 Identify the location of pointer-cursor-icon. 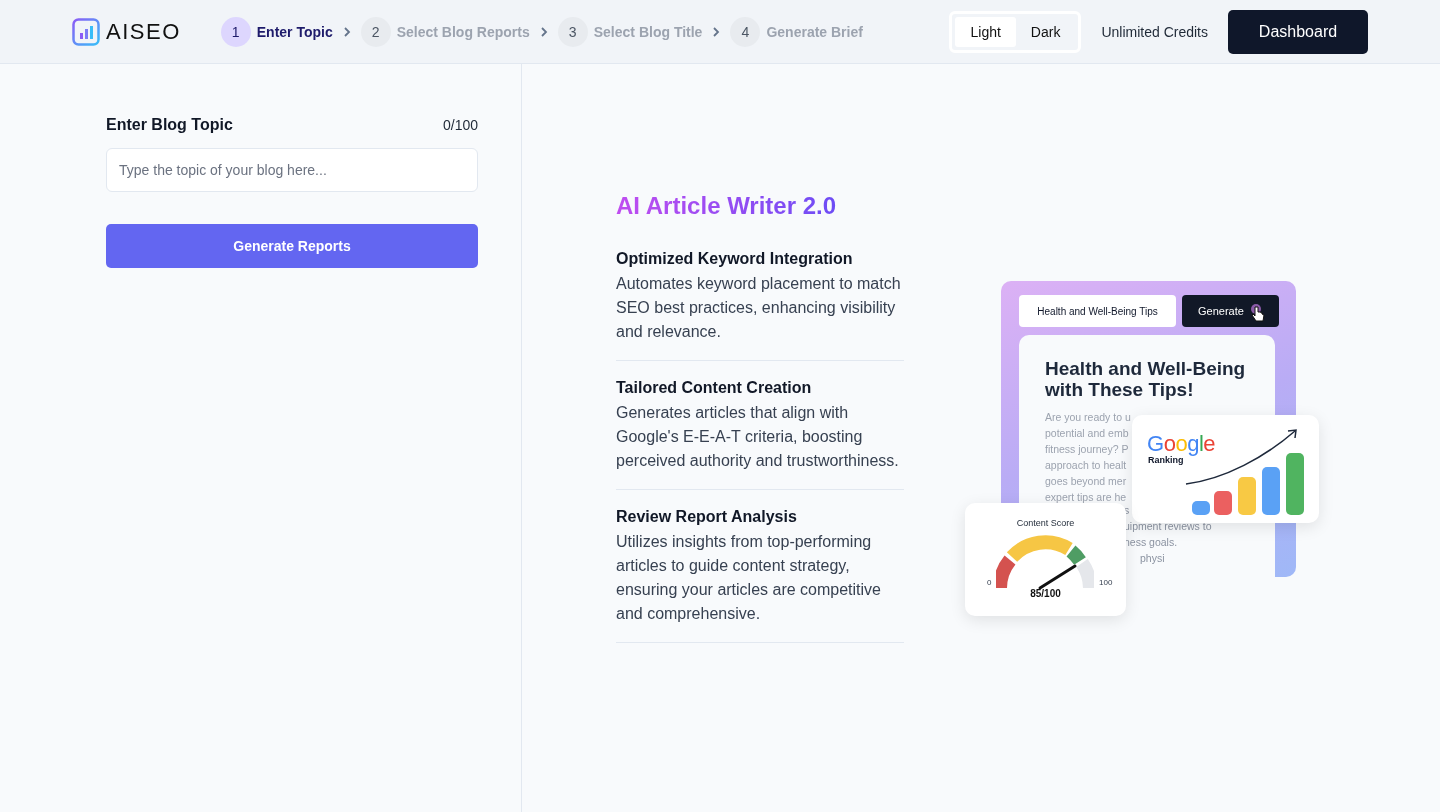
(1258, 314).